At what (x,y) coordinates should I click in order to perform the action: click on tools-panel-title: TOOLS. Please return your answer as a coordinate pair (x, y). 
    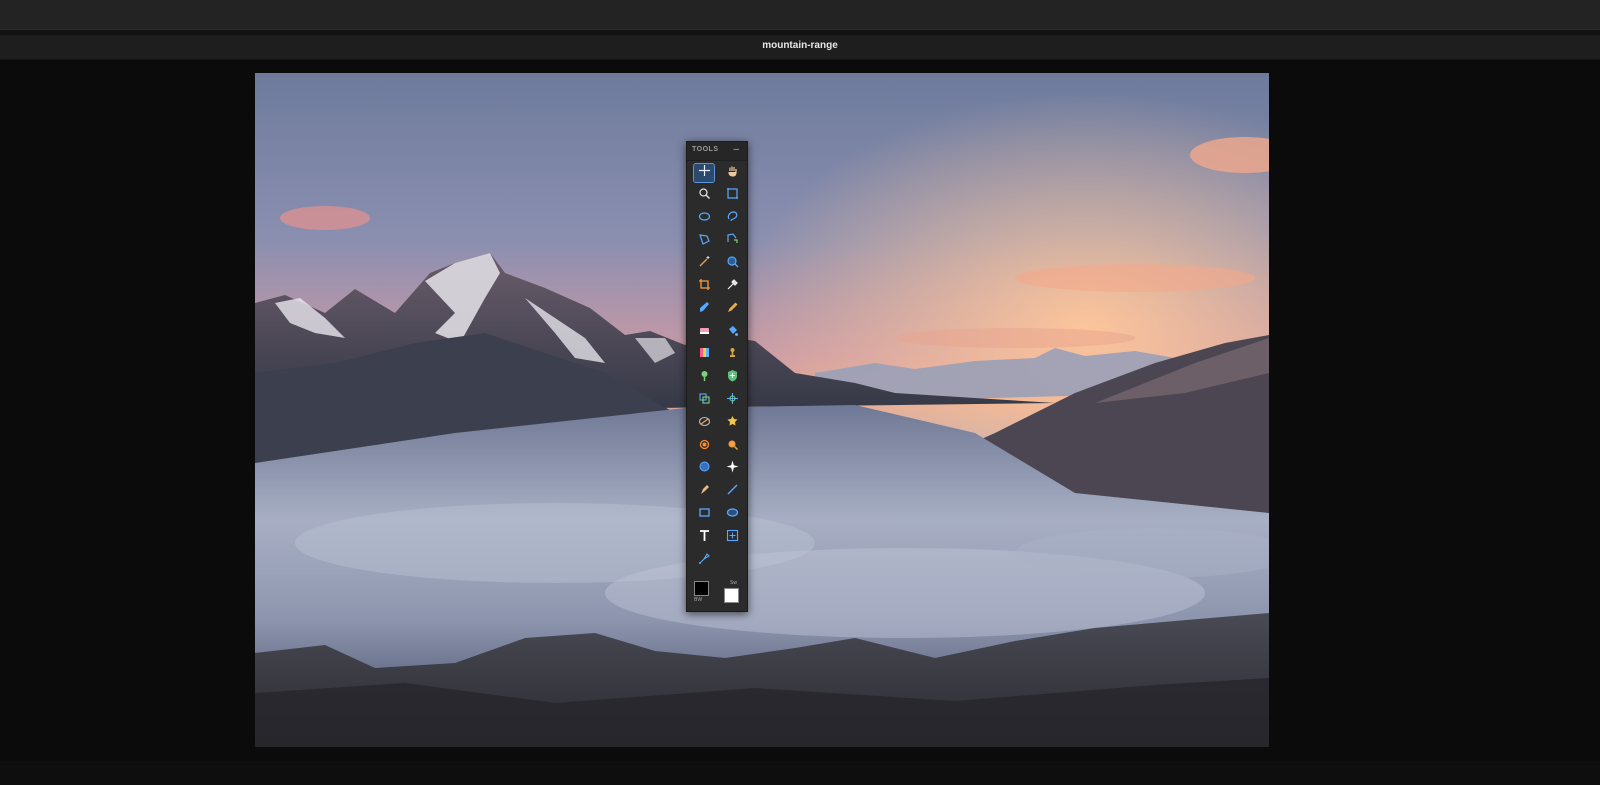
    Looking at the image, I should click on (705, 149).